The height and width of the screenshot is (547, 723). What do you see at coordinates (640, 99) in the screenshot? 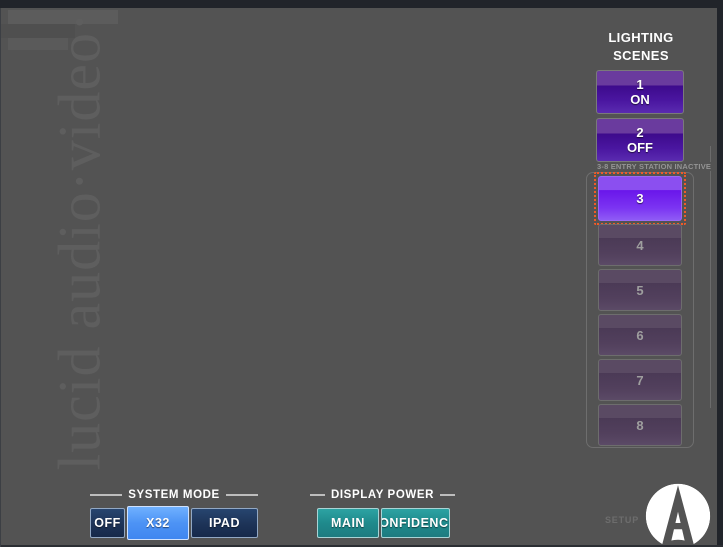
I see `scene-button-1-state: ON` at bounding box center [640, 99].